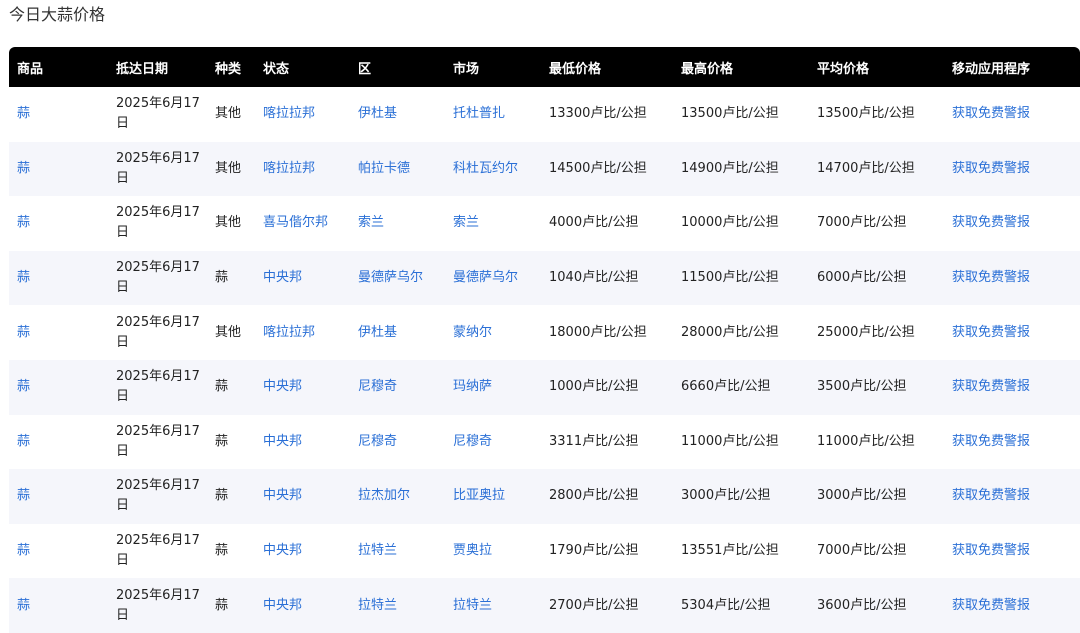 The width and height of the screenshot is (1080, 633). What do you see at coordinates (991, 69) in the screenshot?
I see `header-mobile-app: 移动应用程序` at bounding box center [991, 69].